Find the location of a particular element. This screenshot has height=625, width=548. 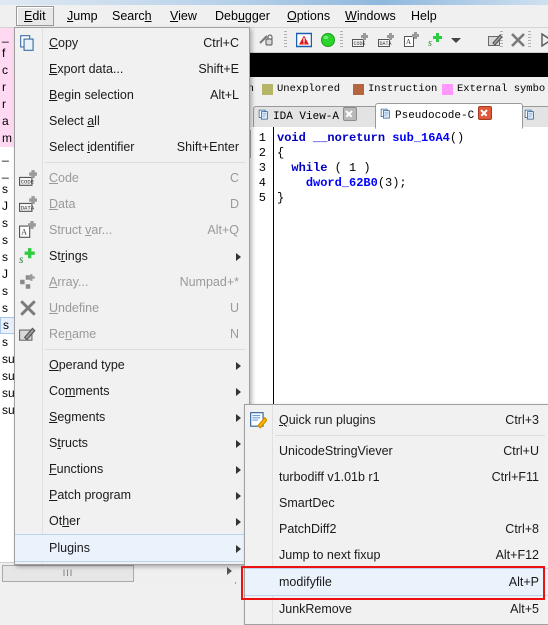

menubar-item-label: Windows is located at coordinates (370, 16).